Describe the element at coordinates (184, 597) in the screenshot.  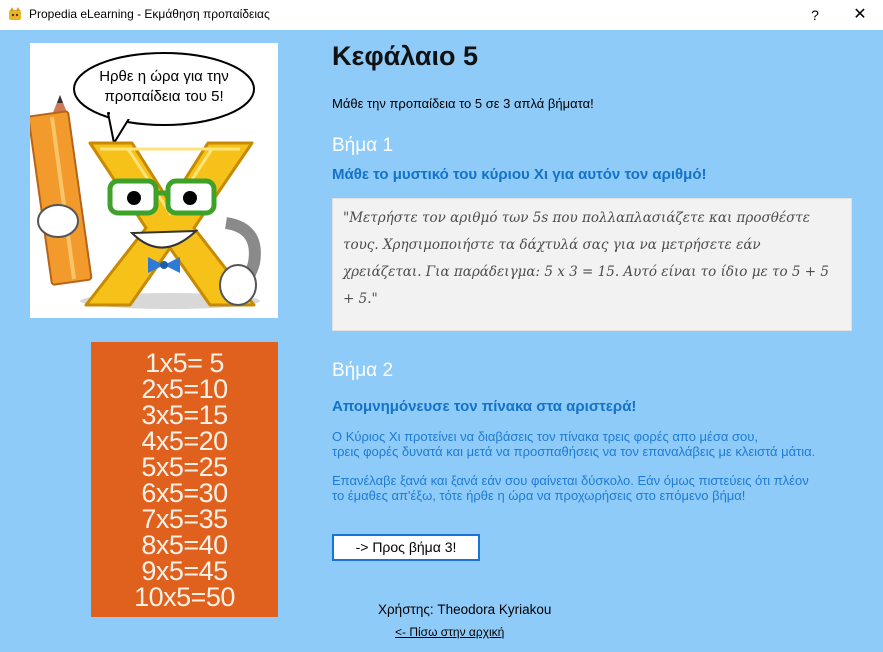
I see `times-table-row: 10x5=50` at that location.